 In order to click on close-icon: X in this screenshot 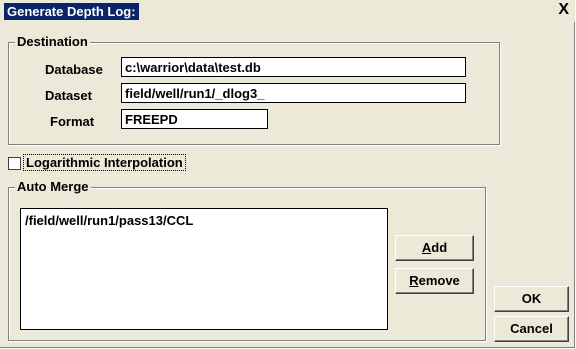, I will do `click(563, 10)`.